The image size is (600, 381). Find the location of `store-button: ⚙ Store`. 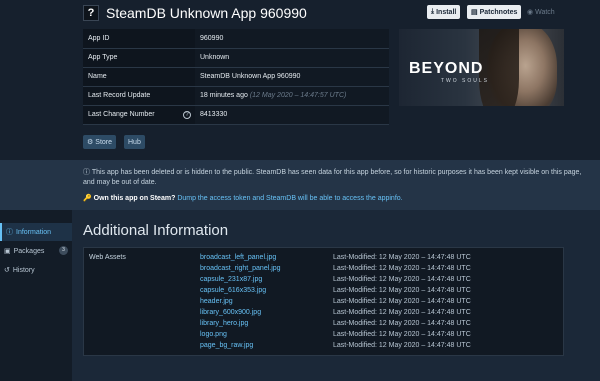

store-button: ⚙ Store is located at coordinates (100, 142).